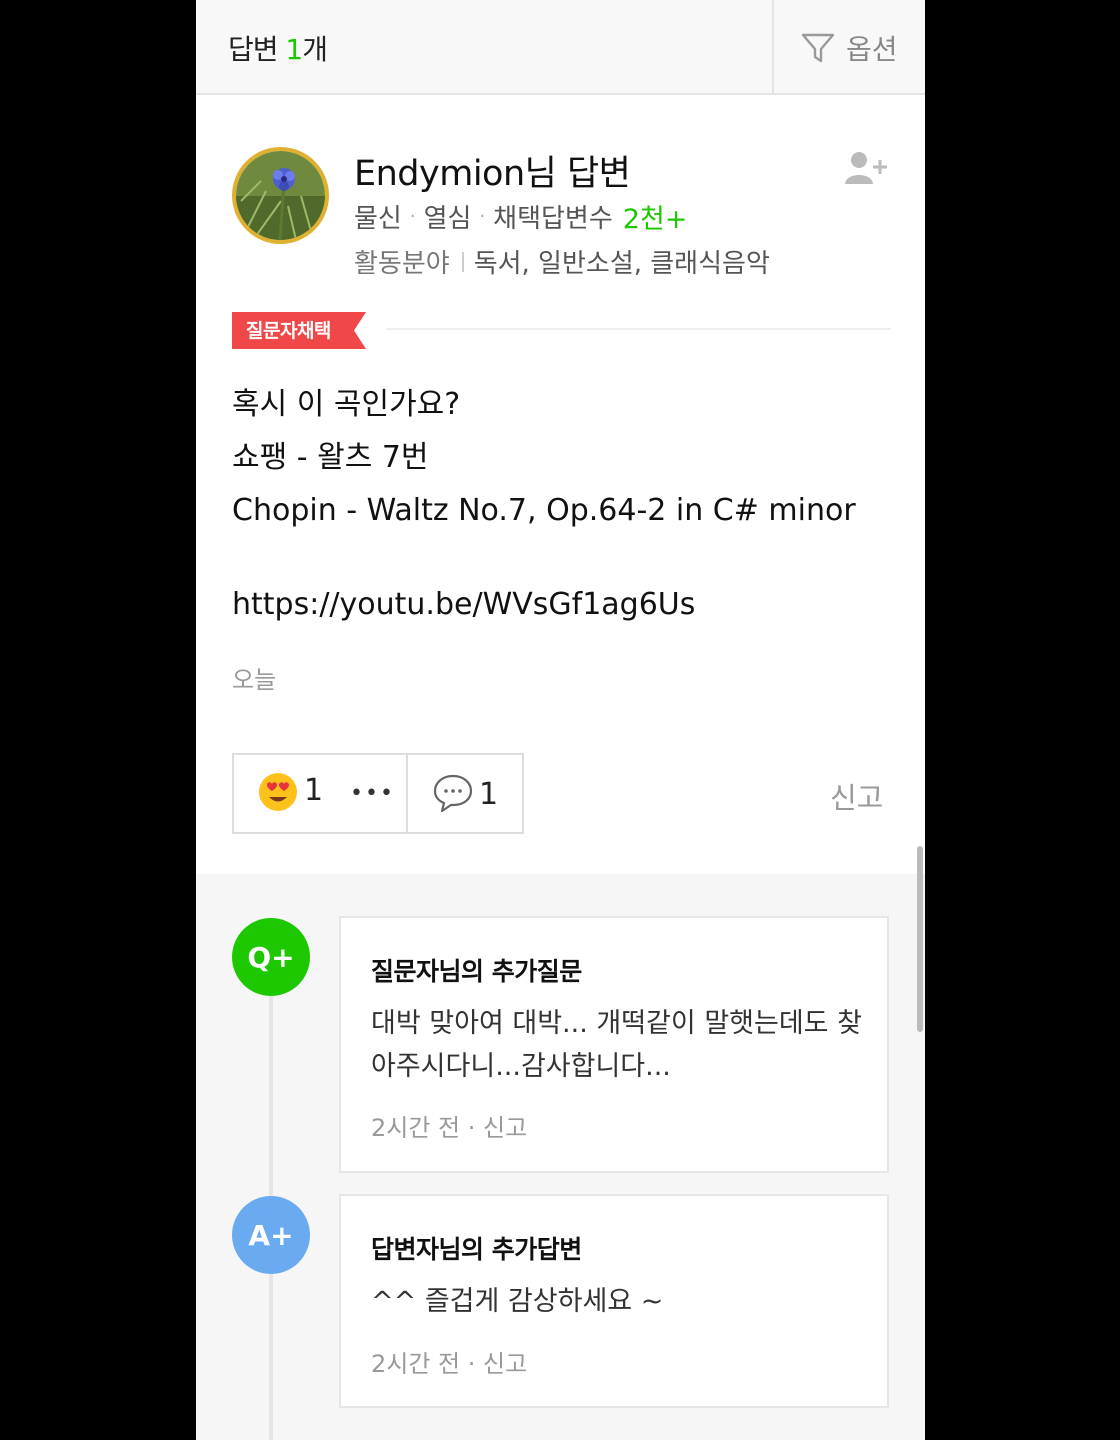 Image resolution: width=1120 pixels, height=1440 pixels. Describe the element at coordinates (476, 971) in the screenshot. I see `followup-question-title: 질문자님의 추가질문` at that location.